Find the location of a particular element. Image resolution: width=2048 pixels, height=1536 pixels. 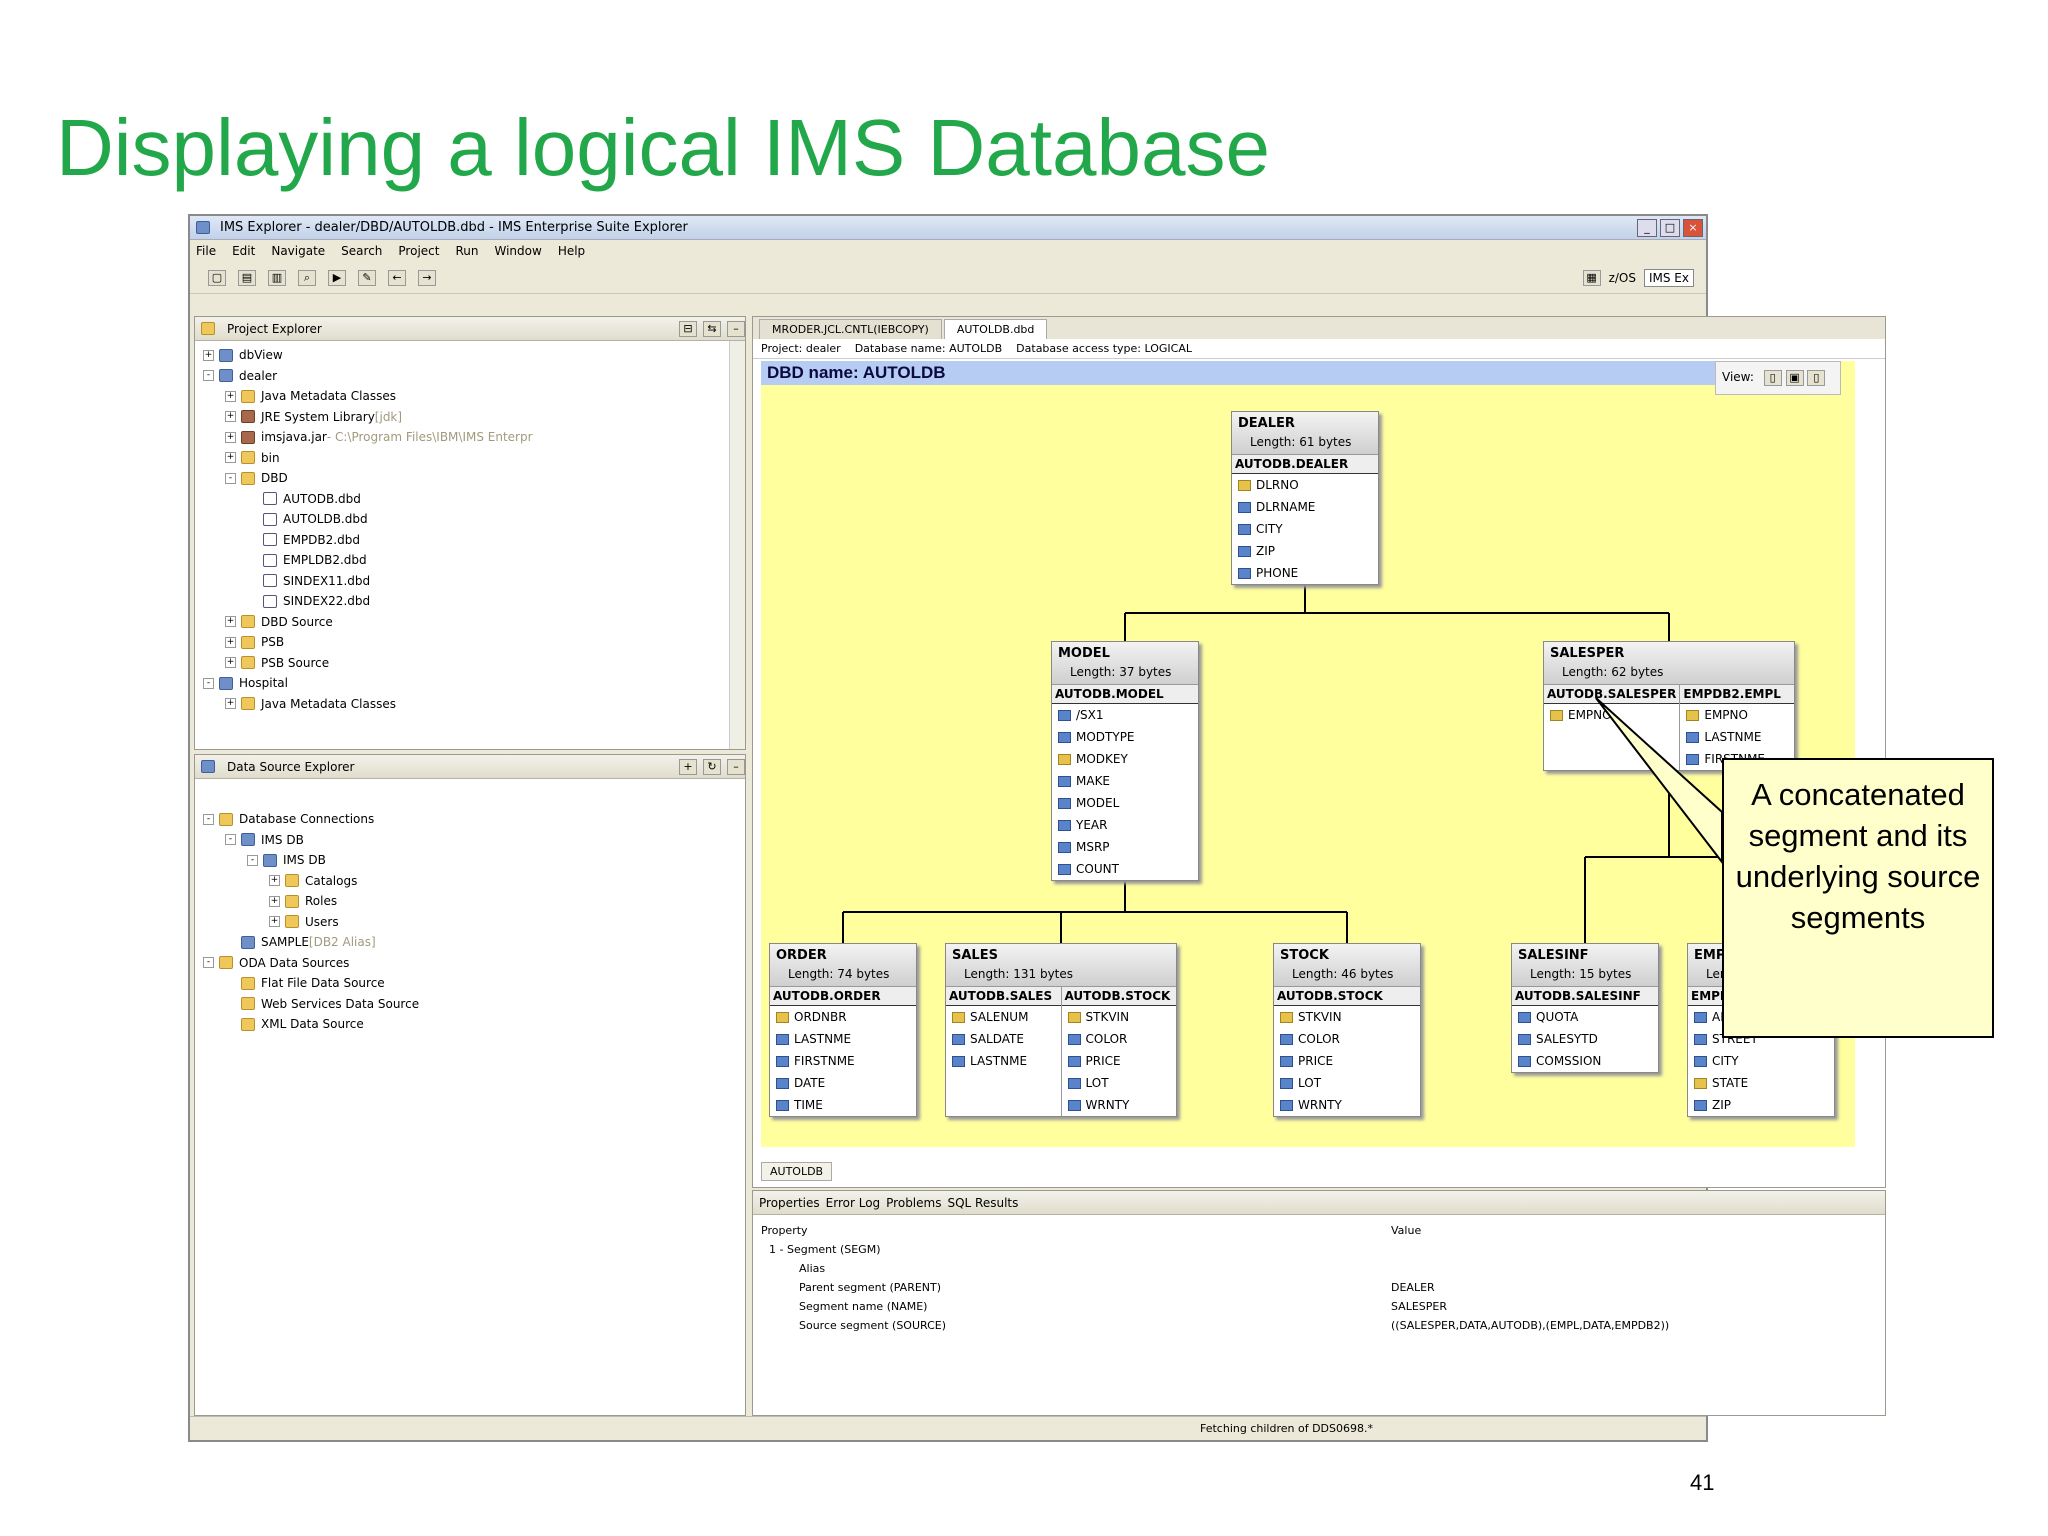

tree-item: - dealer is located at coordinates (474, 376).